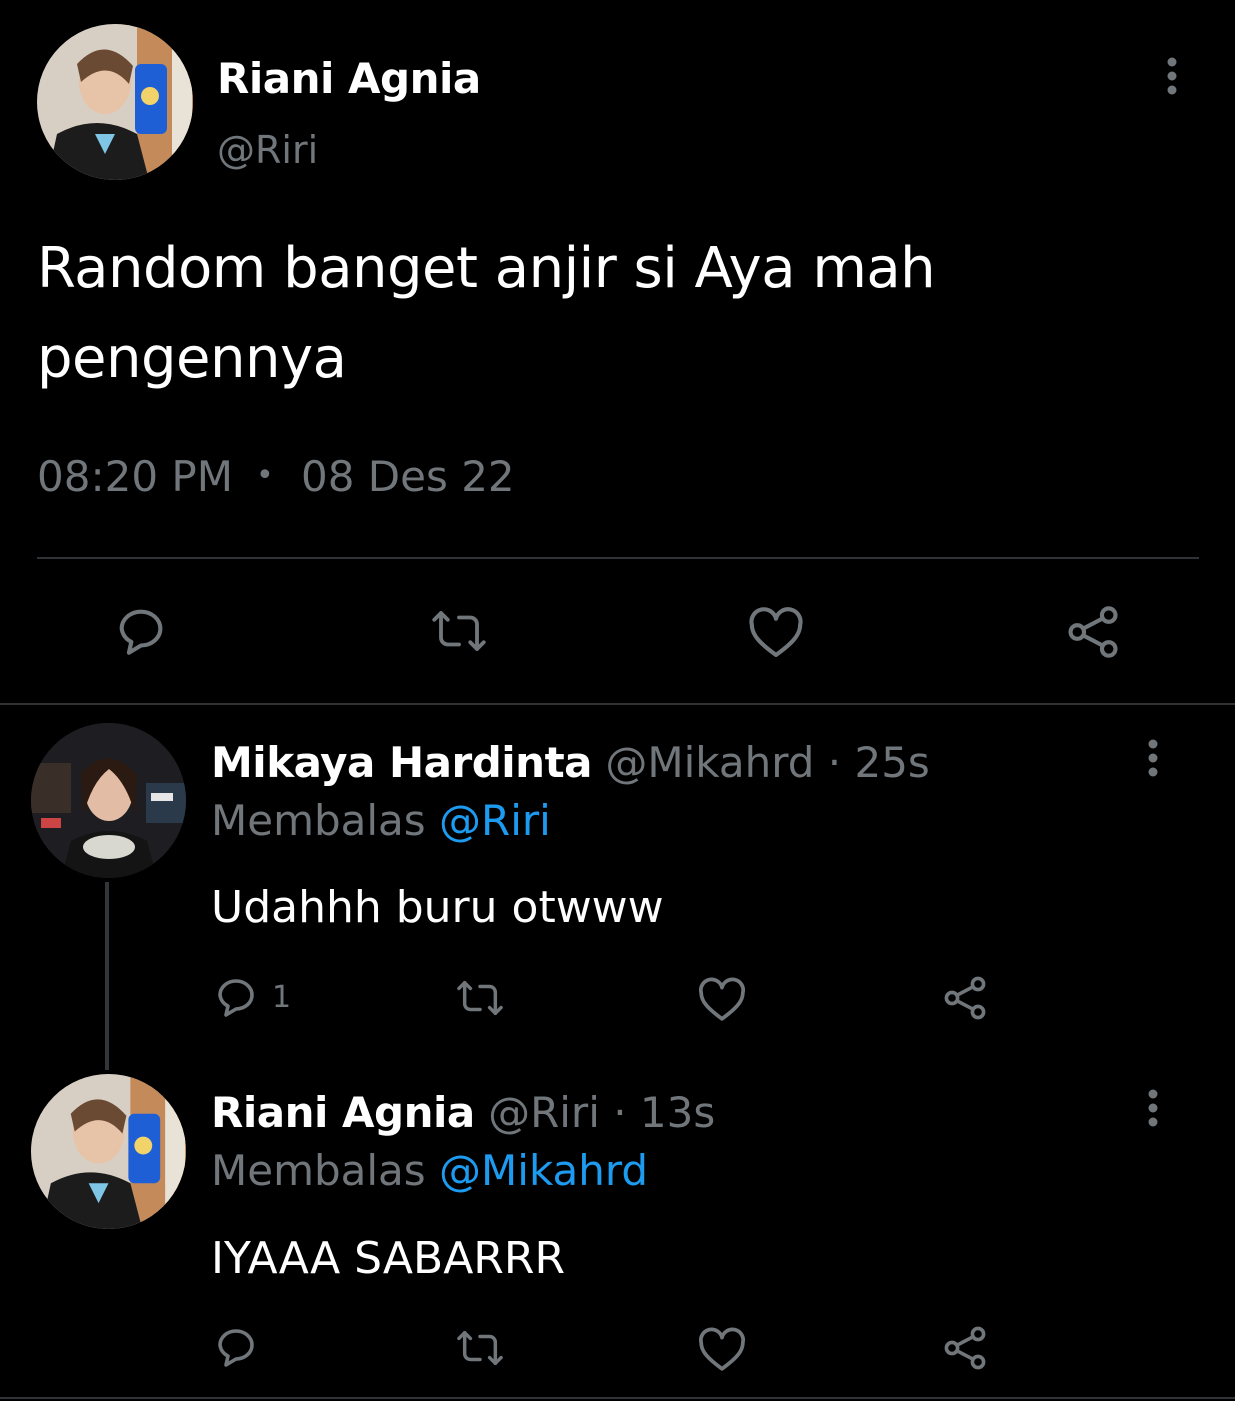 Image resolution: width=1235 pixels, height=1401 pixels. I want to click on reply-1-avatar, so click(108, 800).